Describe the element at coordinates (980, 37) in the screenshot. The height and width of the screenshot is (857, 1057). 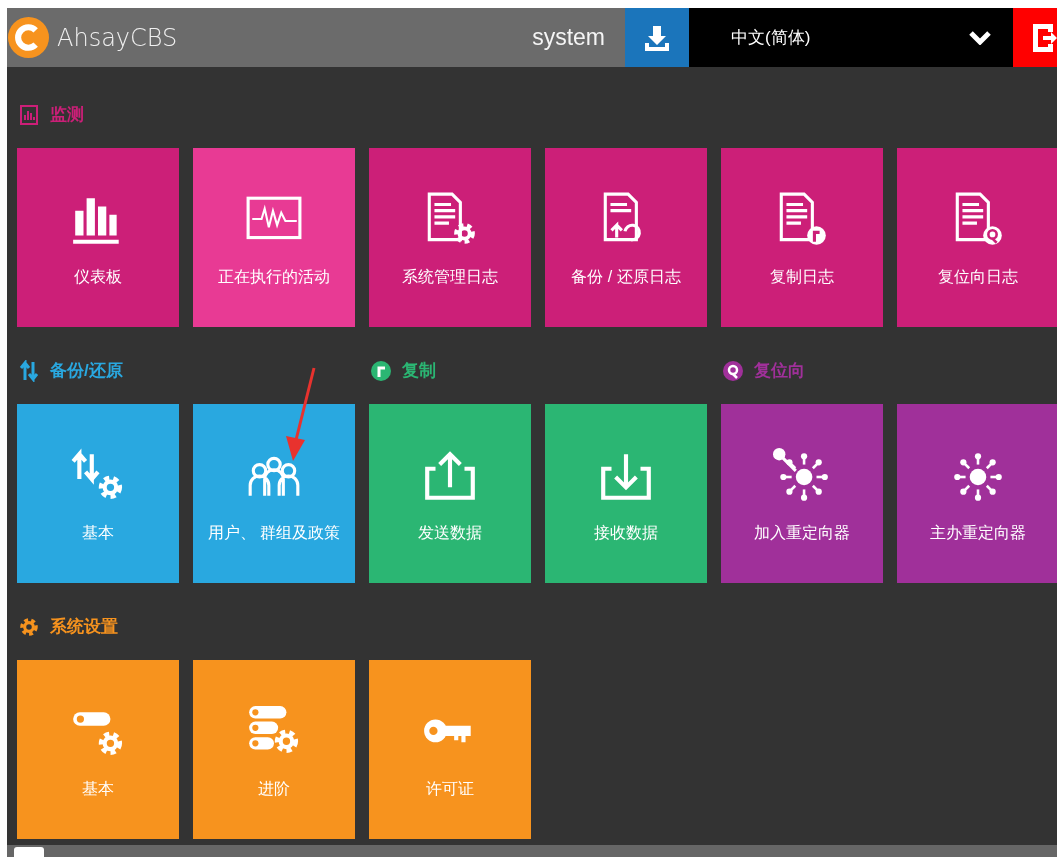
I see `chevron-down-icon` at that location.